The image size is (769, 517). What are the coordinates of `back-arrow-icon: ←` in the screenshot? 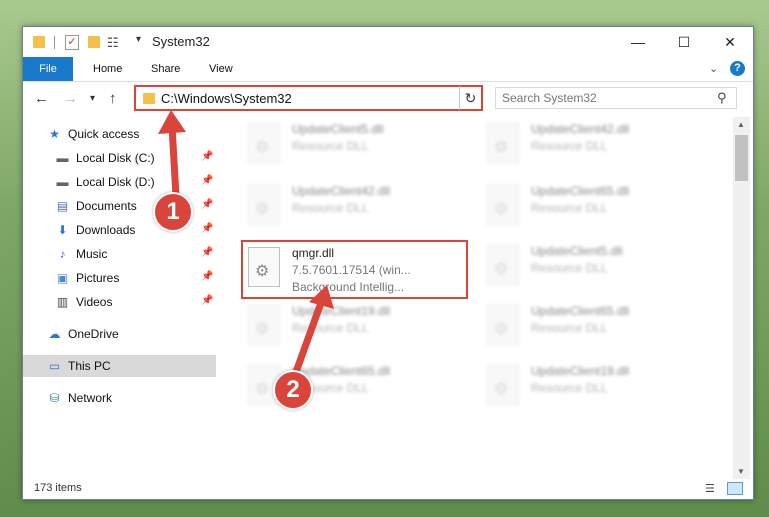 It's located at (41, 98).